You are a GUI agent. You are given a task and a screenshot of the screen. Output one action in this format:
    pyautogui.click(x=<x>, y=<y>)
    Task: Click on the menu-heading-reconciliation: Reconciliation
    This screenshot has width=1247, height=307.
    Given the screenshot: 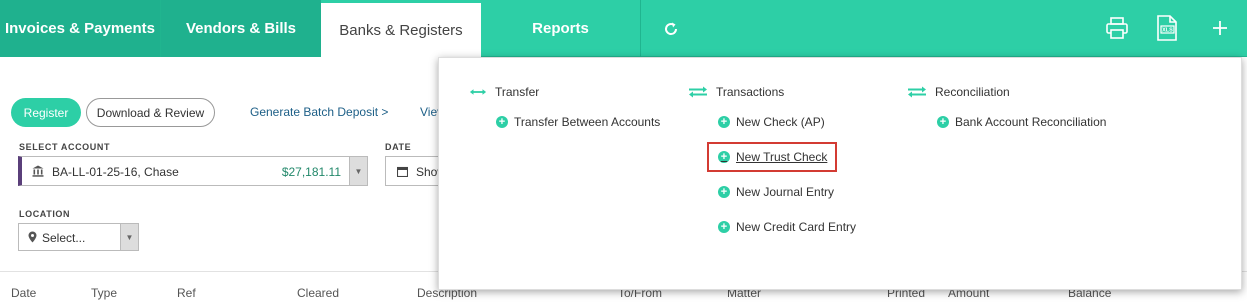 What is the action you would take?
    pyautogui.click(x=958, y=92)
    